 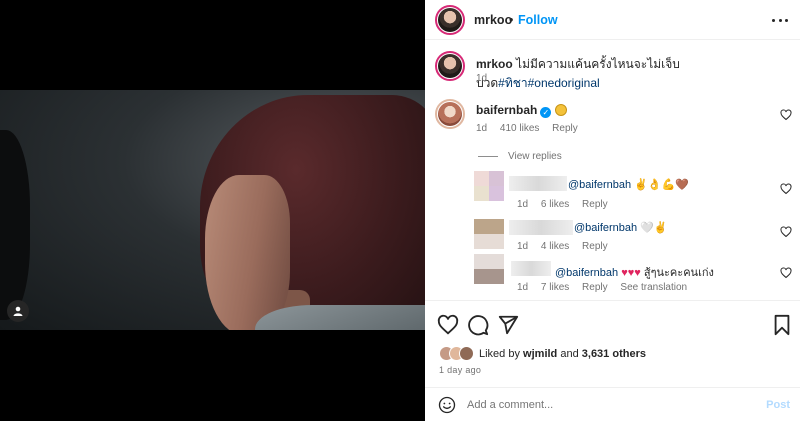 What do you see at coordinates (546, 112) in the screenshot?
I see `verified-badge-icon: ✓` at bounding box center [546, 112].